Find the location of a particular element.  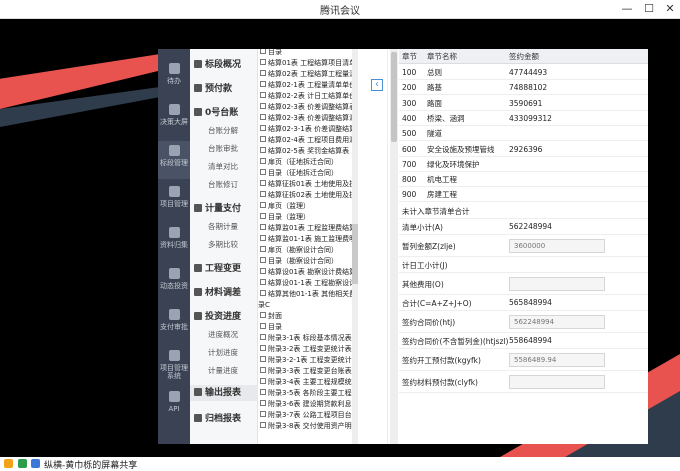

table-row: 100 总则 47744493 is located at coordinates (523, 72).